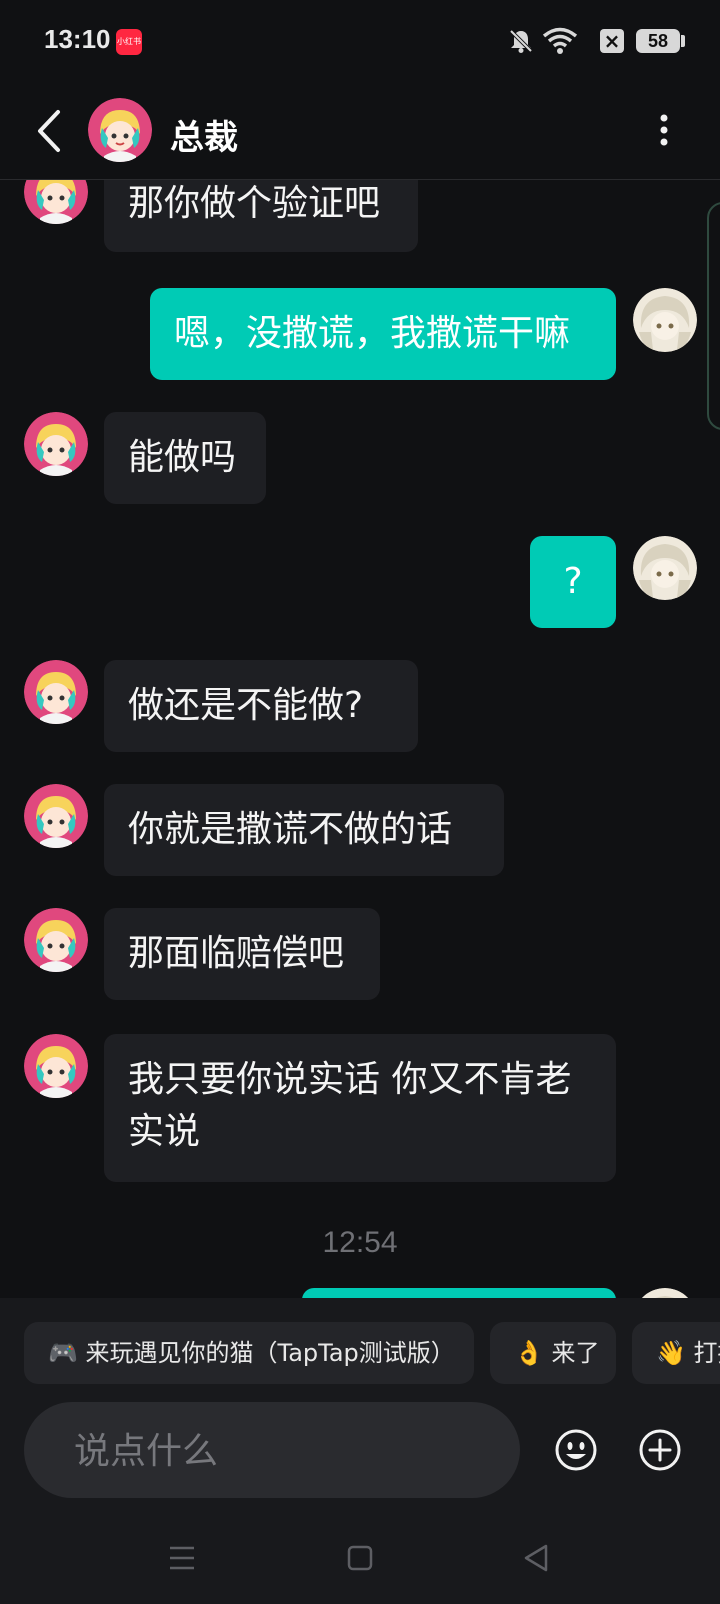 Image resolution: width=720 pixels, height=1604 pixels. I want to click on wave-icon: 👋, so click(671, 1353).